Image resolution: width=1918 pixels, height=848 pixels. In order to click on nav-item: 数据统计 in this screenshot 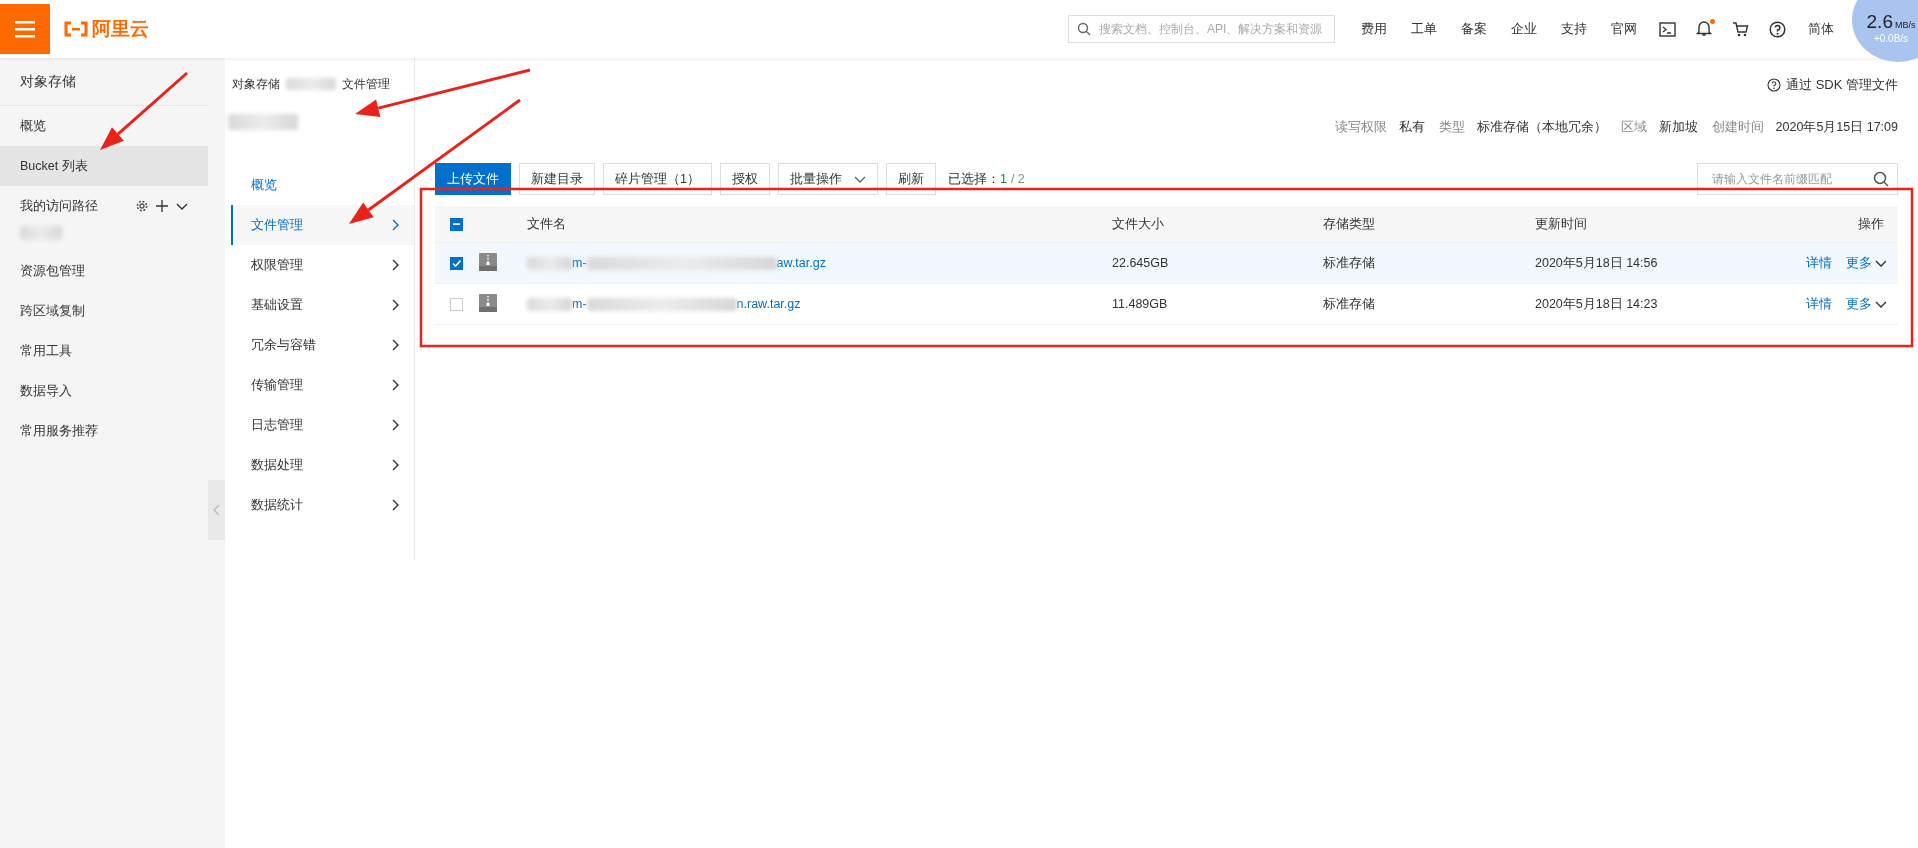, I will do `click(322, 505)`.